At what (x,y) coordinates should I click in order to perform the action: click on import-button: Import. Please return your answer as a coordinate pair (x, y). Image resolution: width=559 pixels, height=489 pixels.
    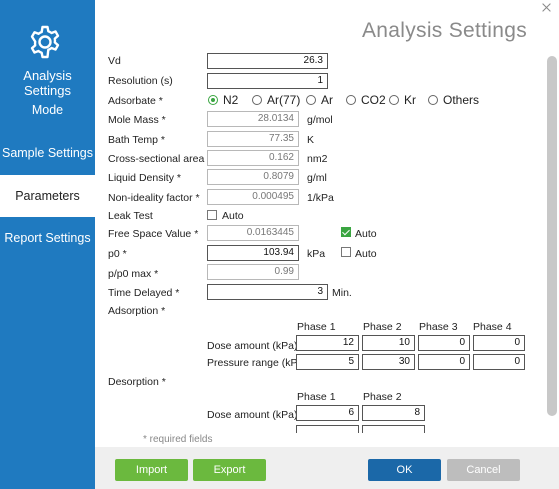
    Looking at the image, I should click on (151, 470).